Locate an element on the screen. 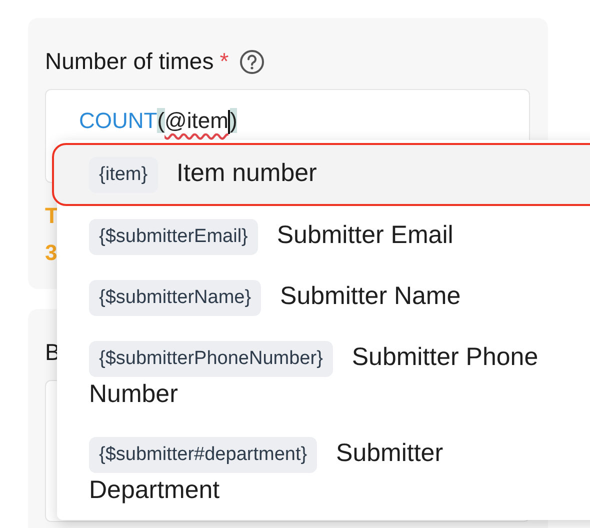 Image resolution: width=590 pixels, height=528 pixels. hint-text: T is located at coordinates (51, 215).